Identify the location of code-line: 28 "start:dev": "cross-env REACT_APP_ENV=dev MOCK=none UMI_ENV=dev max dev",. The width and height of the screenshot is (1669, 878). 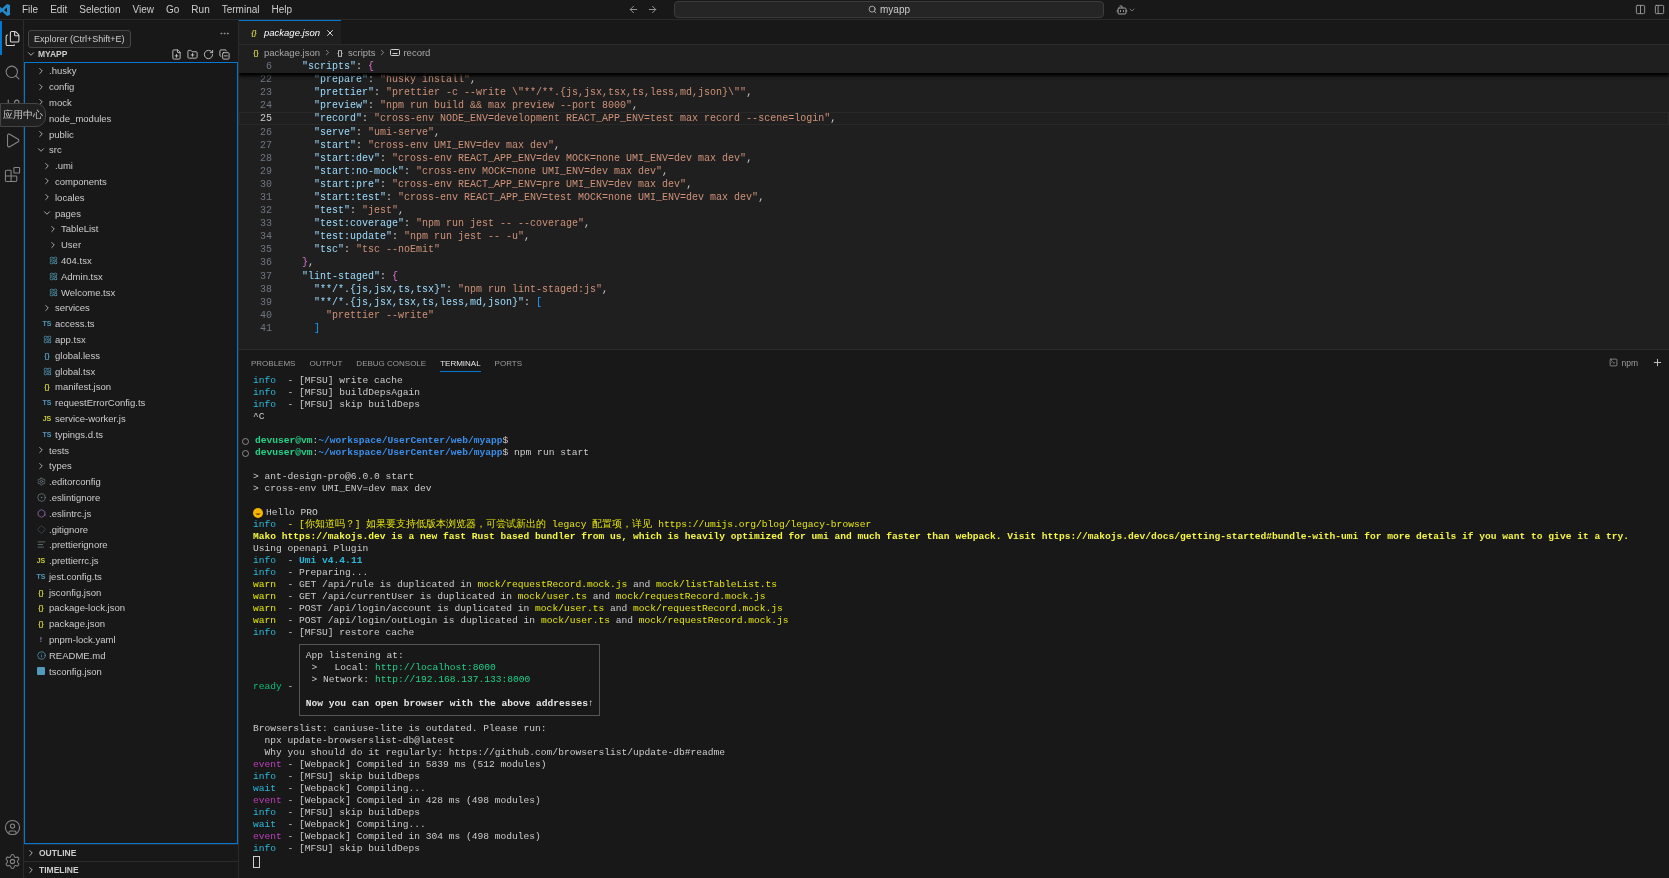
(506, 158).